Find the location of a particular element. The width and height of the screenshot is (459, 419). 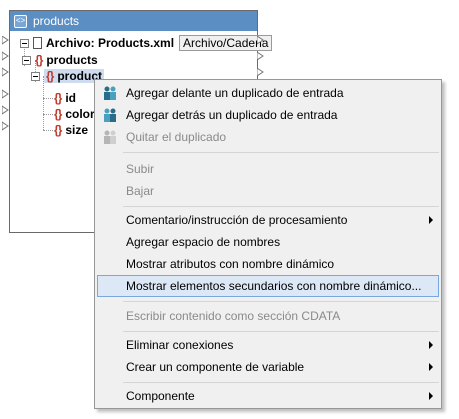

duplicate-after-icon is located at coordinates (110, 115).